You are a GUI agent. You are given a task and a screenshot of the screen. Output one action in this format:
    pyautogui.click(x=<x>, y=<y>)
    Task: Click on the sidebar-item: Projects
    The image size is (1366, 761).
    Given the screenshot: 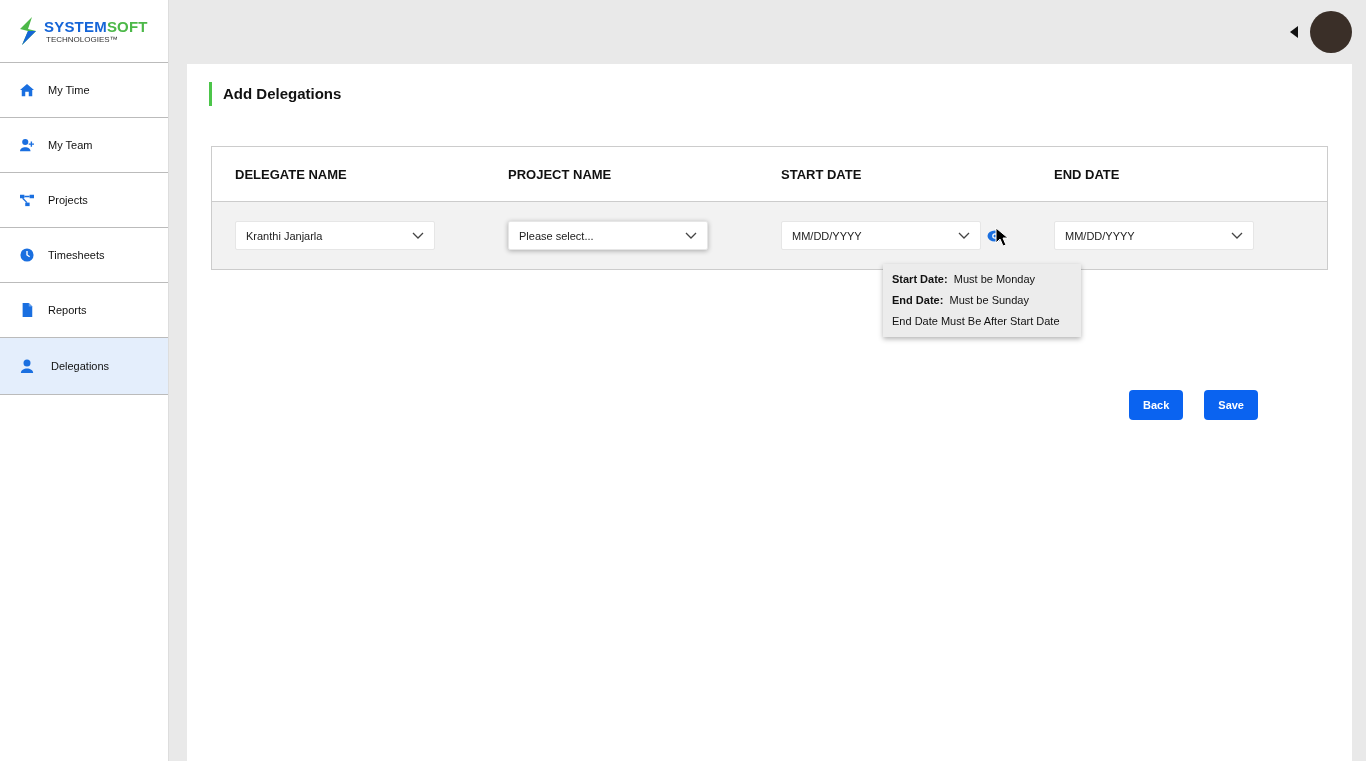 What is the action you would take?
    pyautogui.click(x=84, y=200)
    